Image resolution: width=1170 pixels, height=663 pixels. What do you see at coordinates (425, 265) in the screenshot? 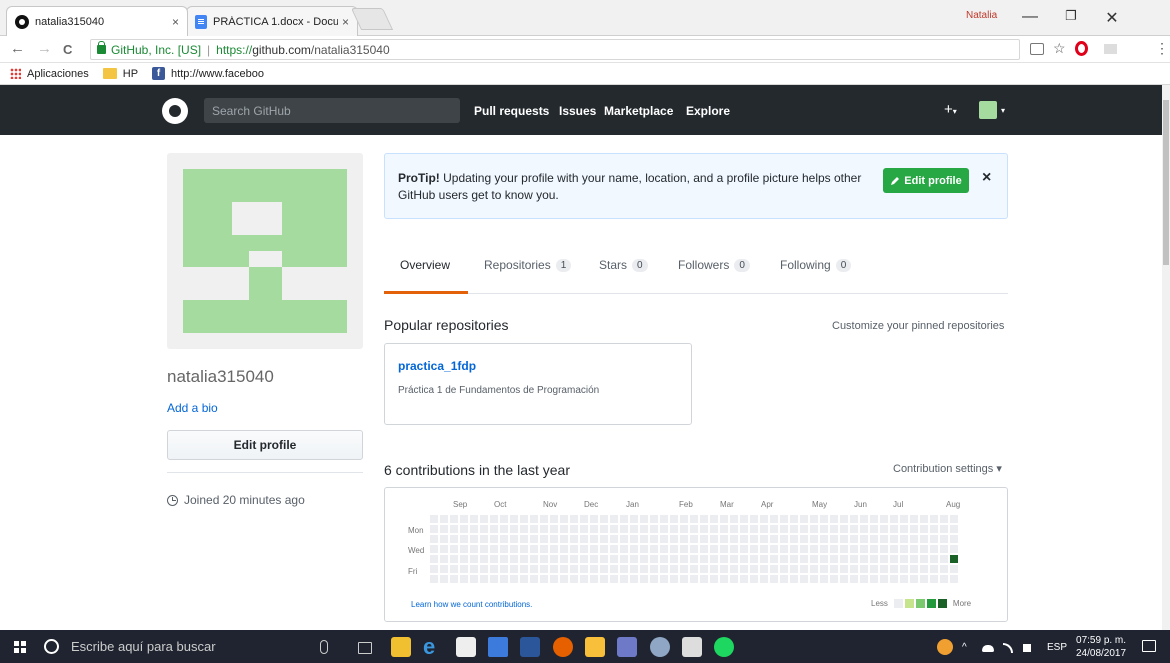
I see `tab-overview: Overview` at bounding box center [425, 265].